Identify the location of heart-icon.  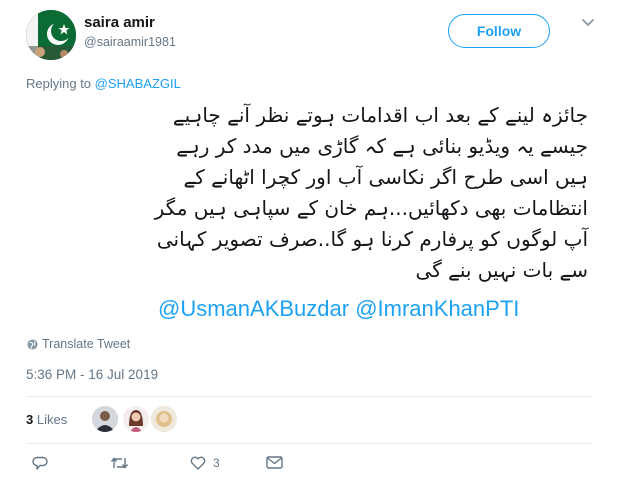
(198, 463).